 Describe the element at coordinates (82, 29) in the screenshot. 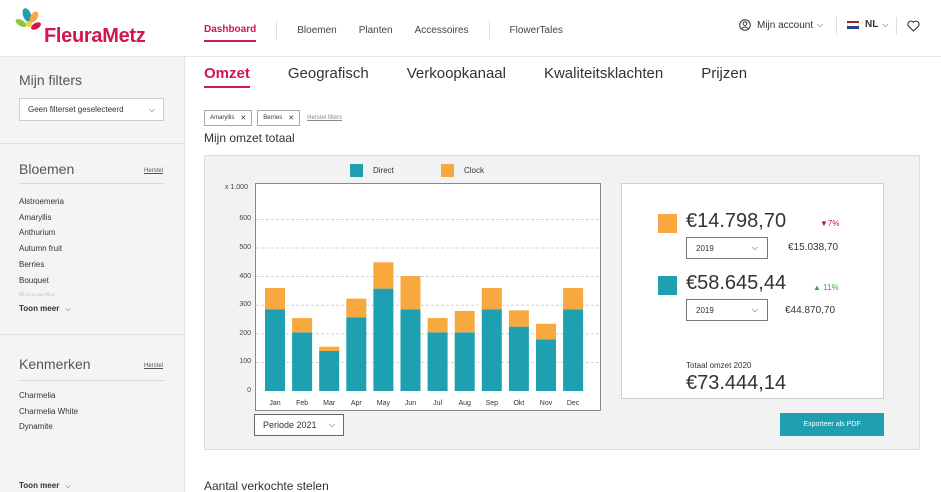

I see `fleurametz-logo: FleuraMetz` at that location.